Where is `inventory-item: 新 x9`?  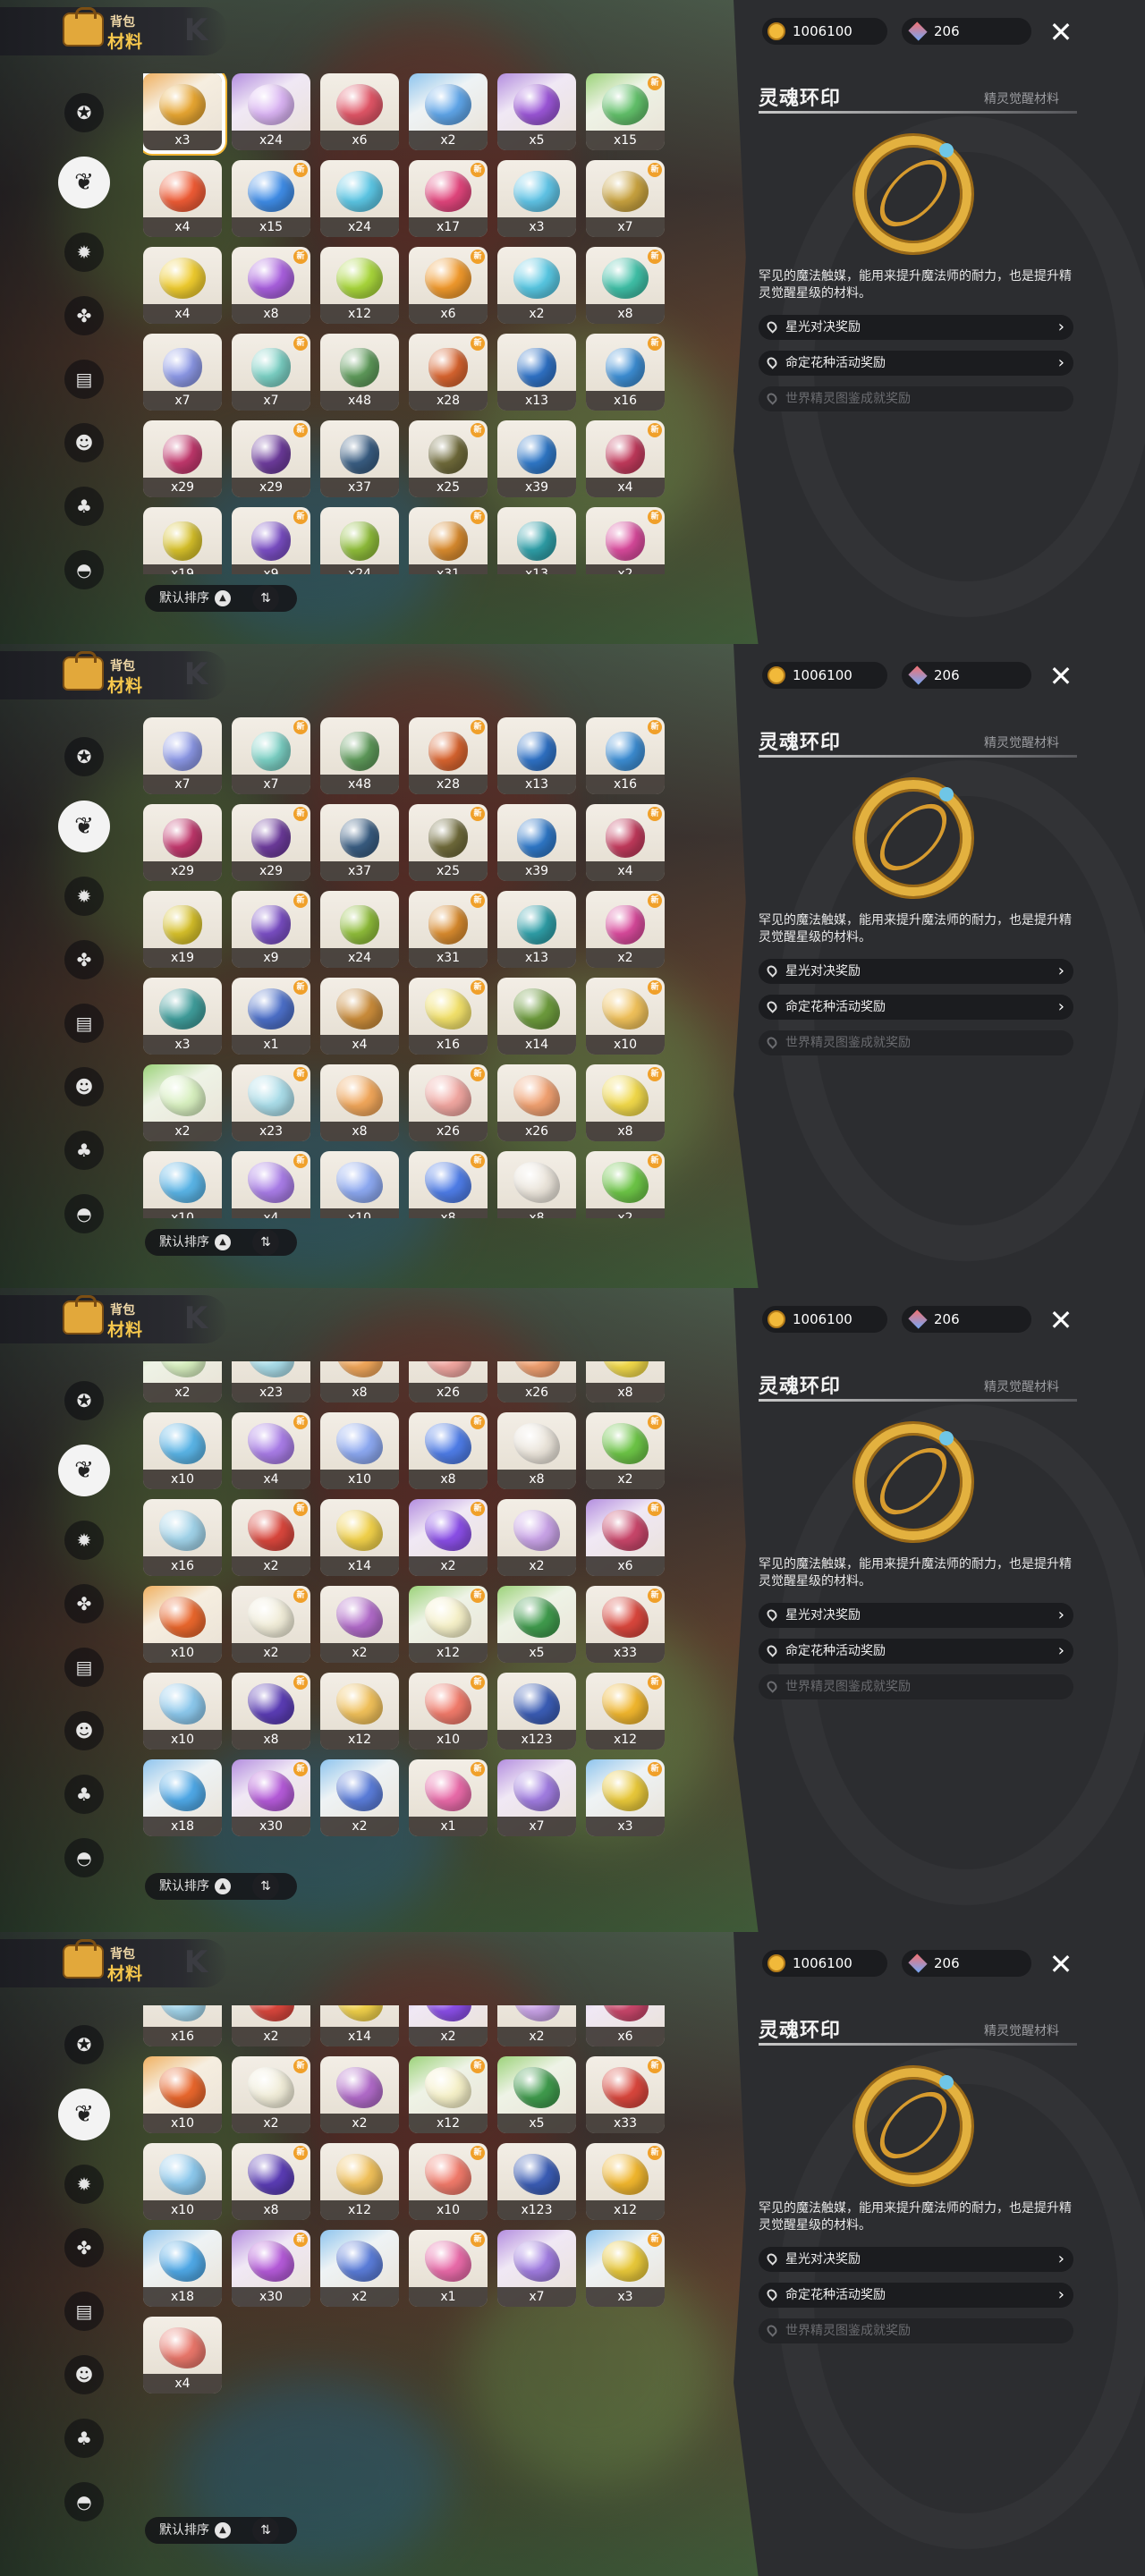 inventory-item: 新 x9 is located at coordinates (271, 540).